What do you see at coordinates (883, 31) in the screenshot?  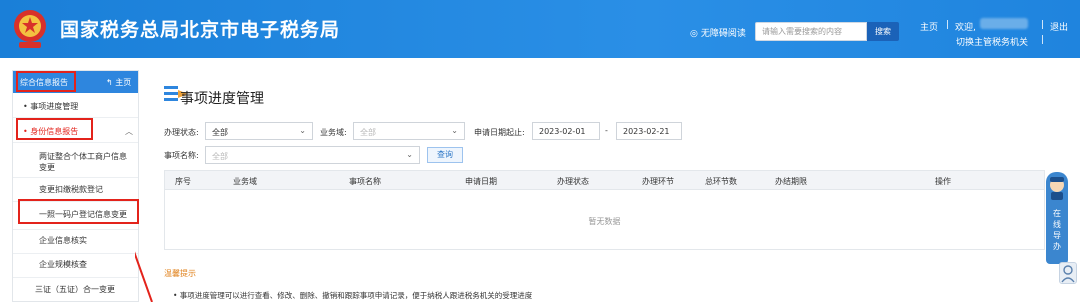 I see `search-button: 搜索` at bounding box center [883, 31].